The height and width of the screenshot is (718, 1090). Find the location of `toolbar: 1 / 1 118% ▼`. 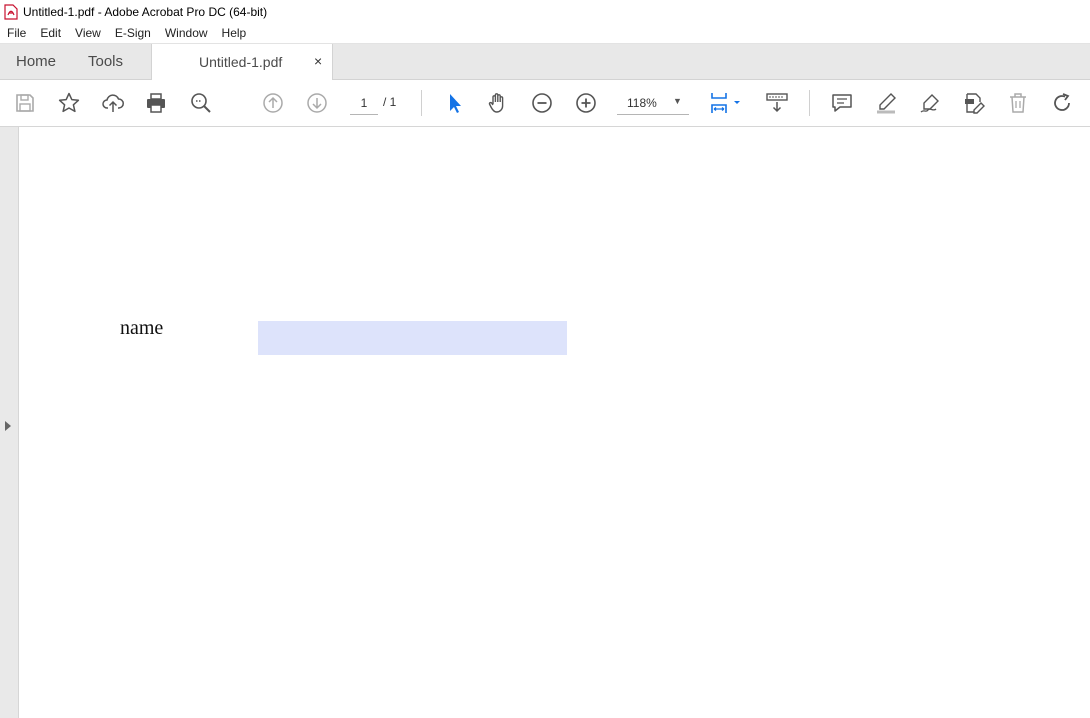

toolbar: 1 / 1 118% ▼ is located at coordinates (545, 103).